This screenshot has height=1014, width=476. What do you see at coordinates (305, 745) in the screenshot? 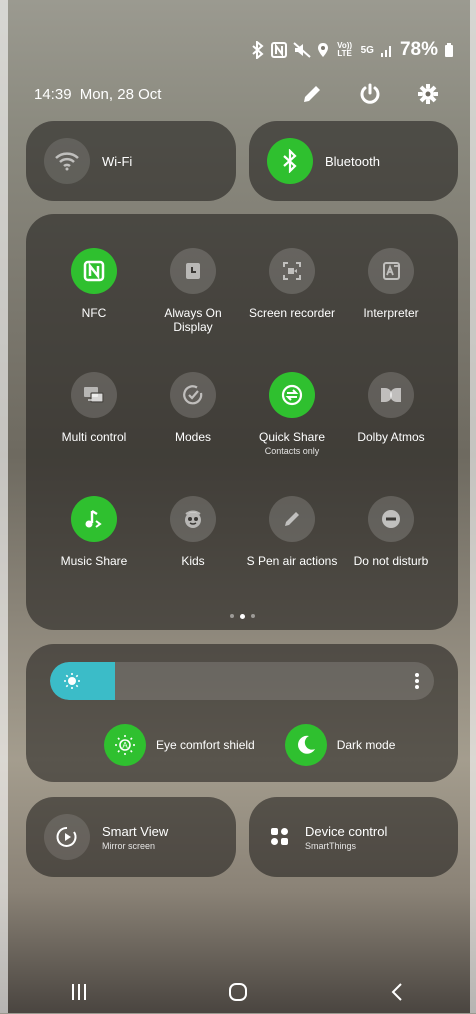
I see `moon-icon` at bounding box center [305, 745].